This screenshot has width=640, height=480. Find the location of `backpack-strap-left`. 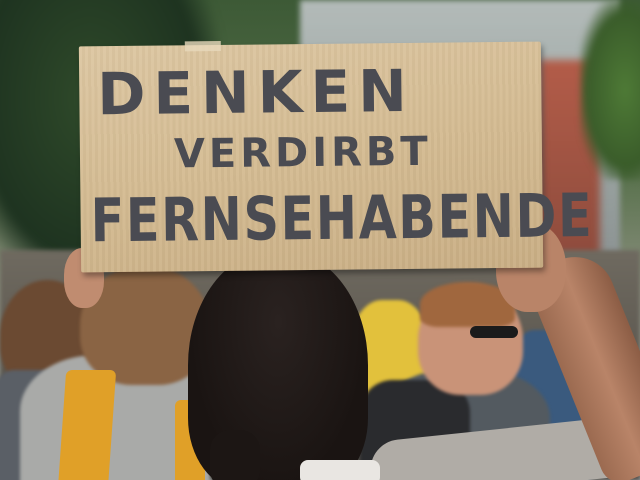

backpack-strap-left is located at coordinates (87, 425).